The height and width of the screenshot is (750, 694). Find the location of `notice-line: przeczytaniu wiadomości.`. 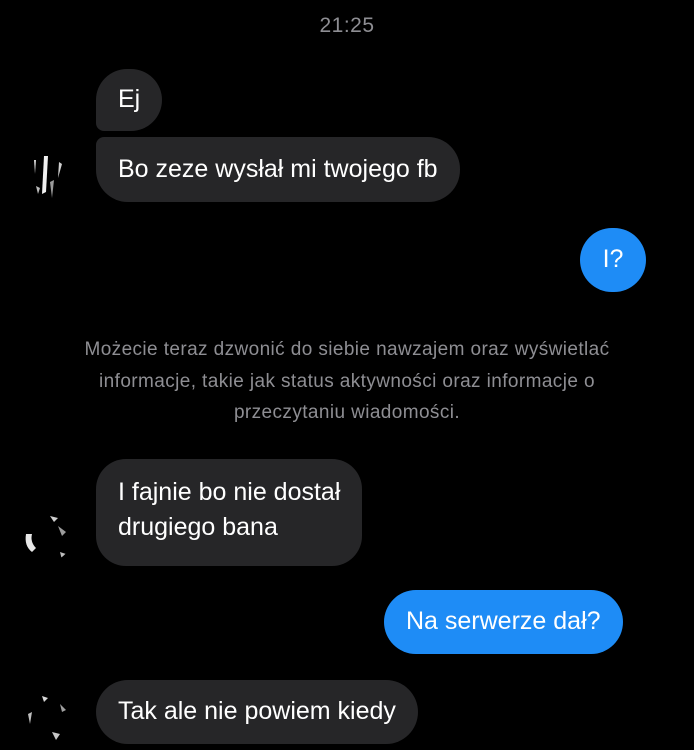

notice-line: przeczytaniu wiadomości. is located at coordinates (347, 412).